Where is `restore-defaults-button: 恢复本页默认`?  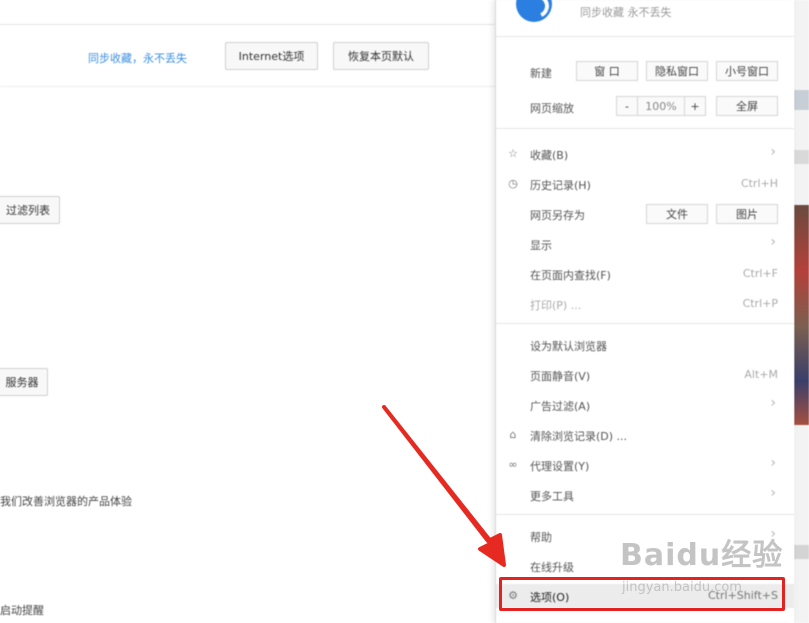 restore-defaults-button: 恢复本页默认 is located at coordinates (381, 56).